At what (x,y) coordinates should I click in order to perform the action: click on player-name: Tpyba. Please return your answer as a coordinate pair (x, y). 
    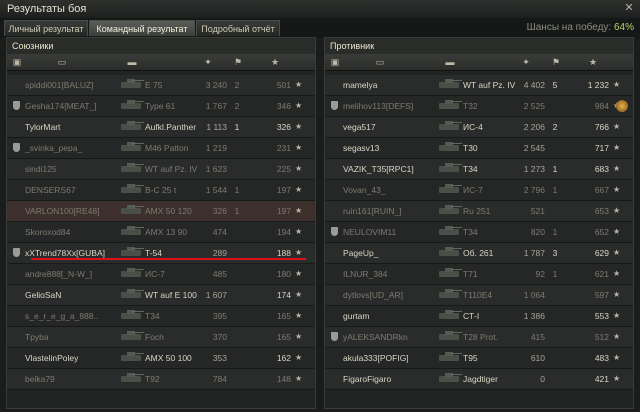
    Looking at the image, I should click on (71, 337).